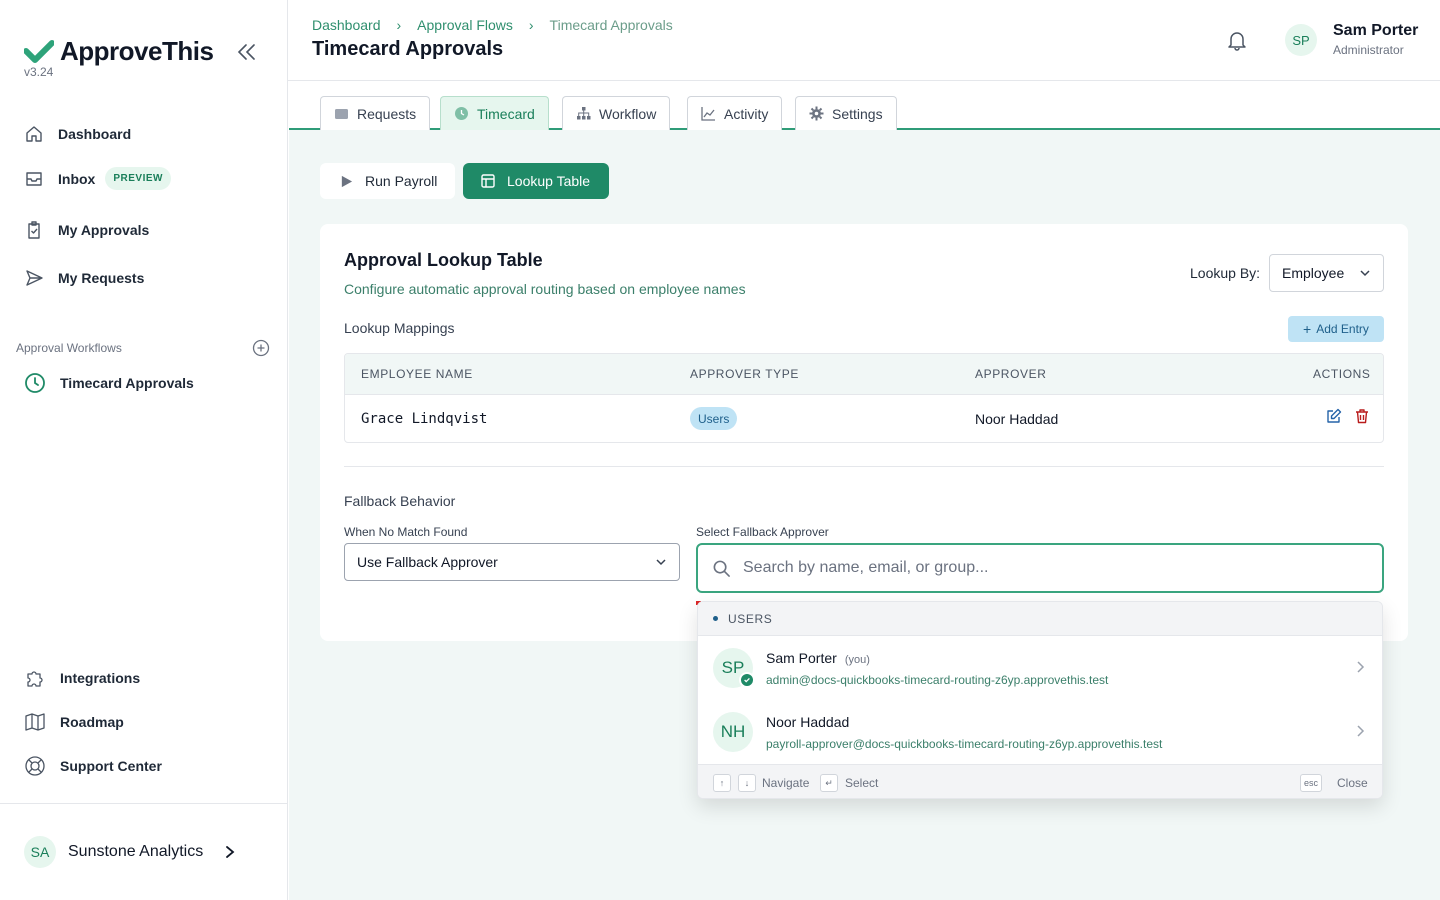 The width and height of the screenshot is (1440, 900). Describe the element at coordinates (34, 178) in the screenshot. I see `inbox-icon` at that location.